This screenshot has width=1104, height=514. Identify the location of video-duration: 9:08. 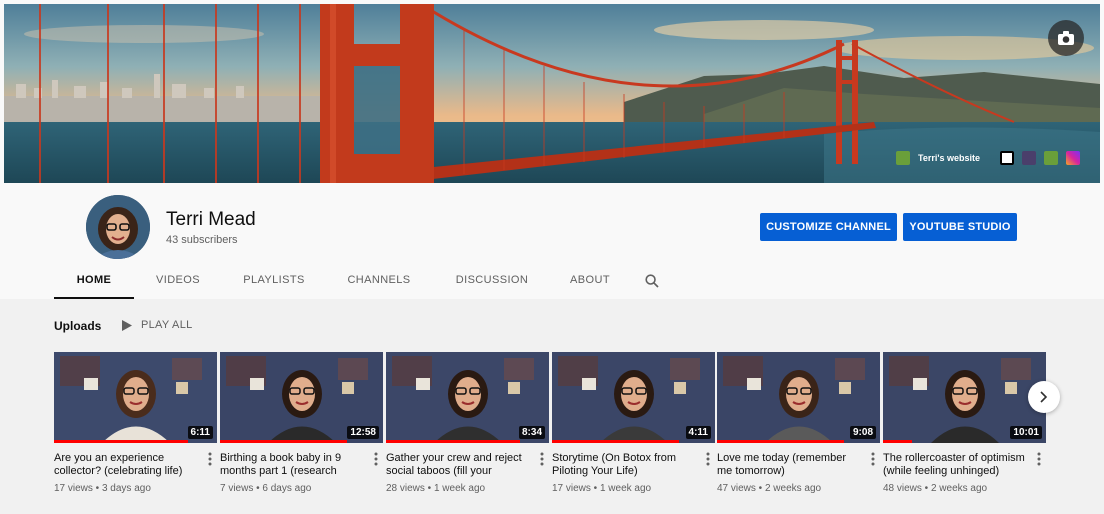
(862, 432).